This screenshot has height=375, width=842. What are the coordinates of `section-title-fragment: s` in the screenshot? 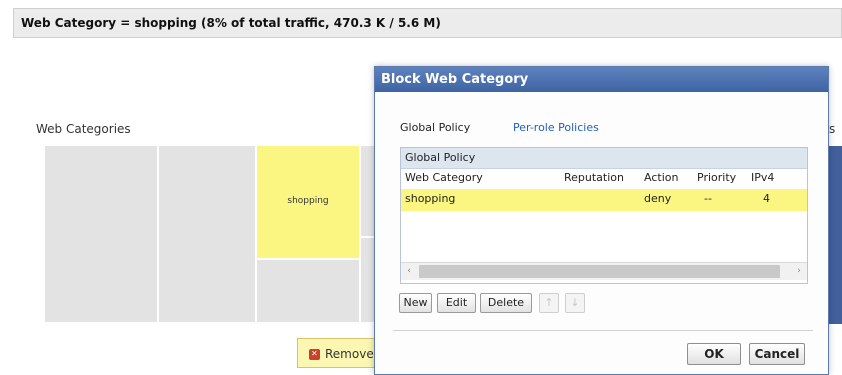 It's located at (832, 129).